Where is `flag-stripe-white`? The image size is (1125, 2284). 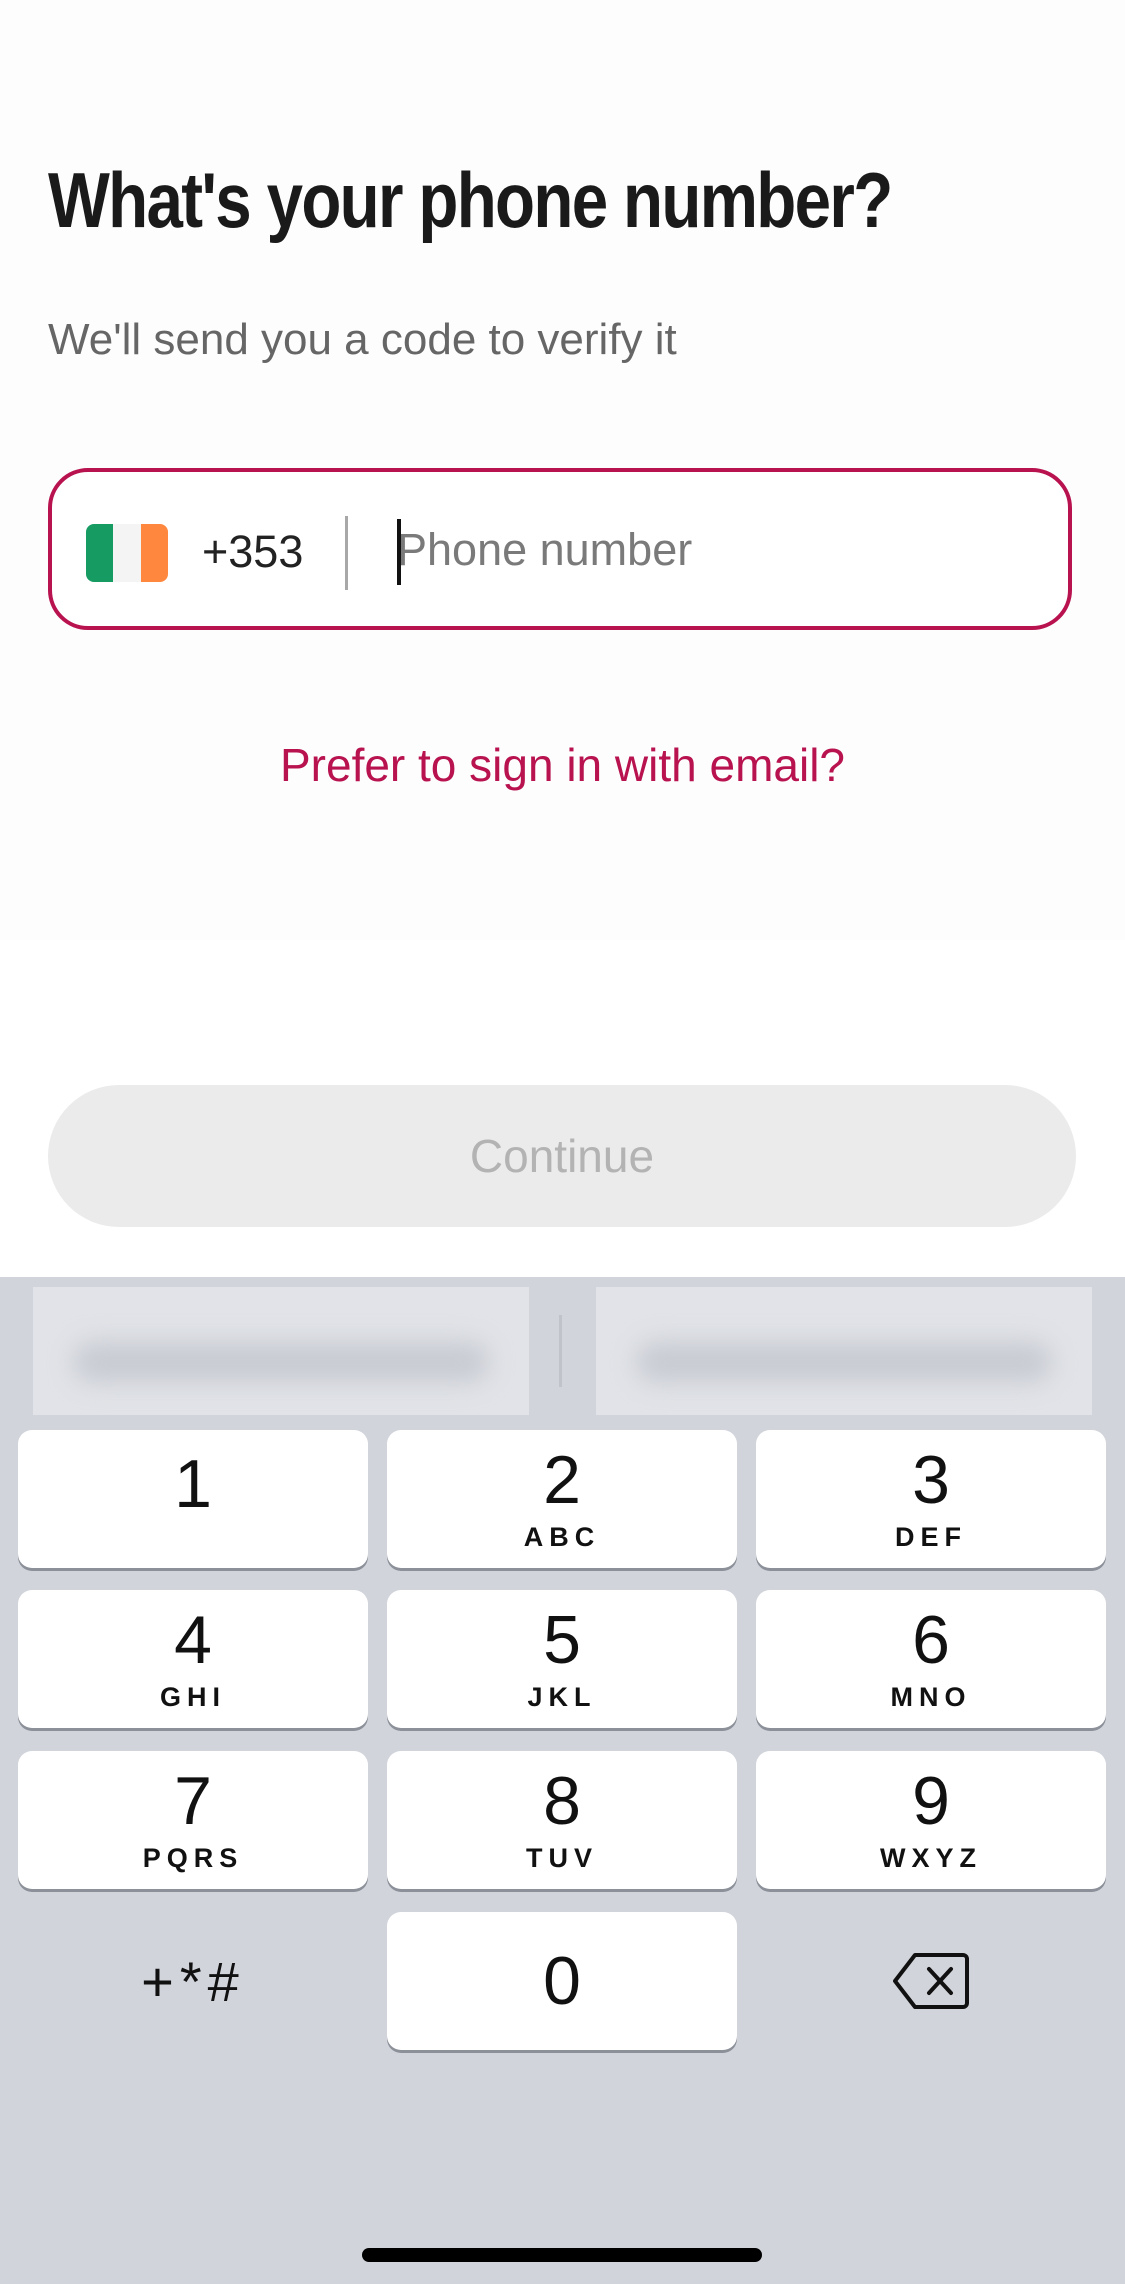 flag-stripe-white is located at coordinates (127, 553).